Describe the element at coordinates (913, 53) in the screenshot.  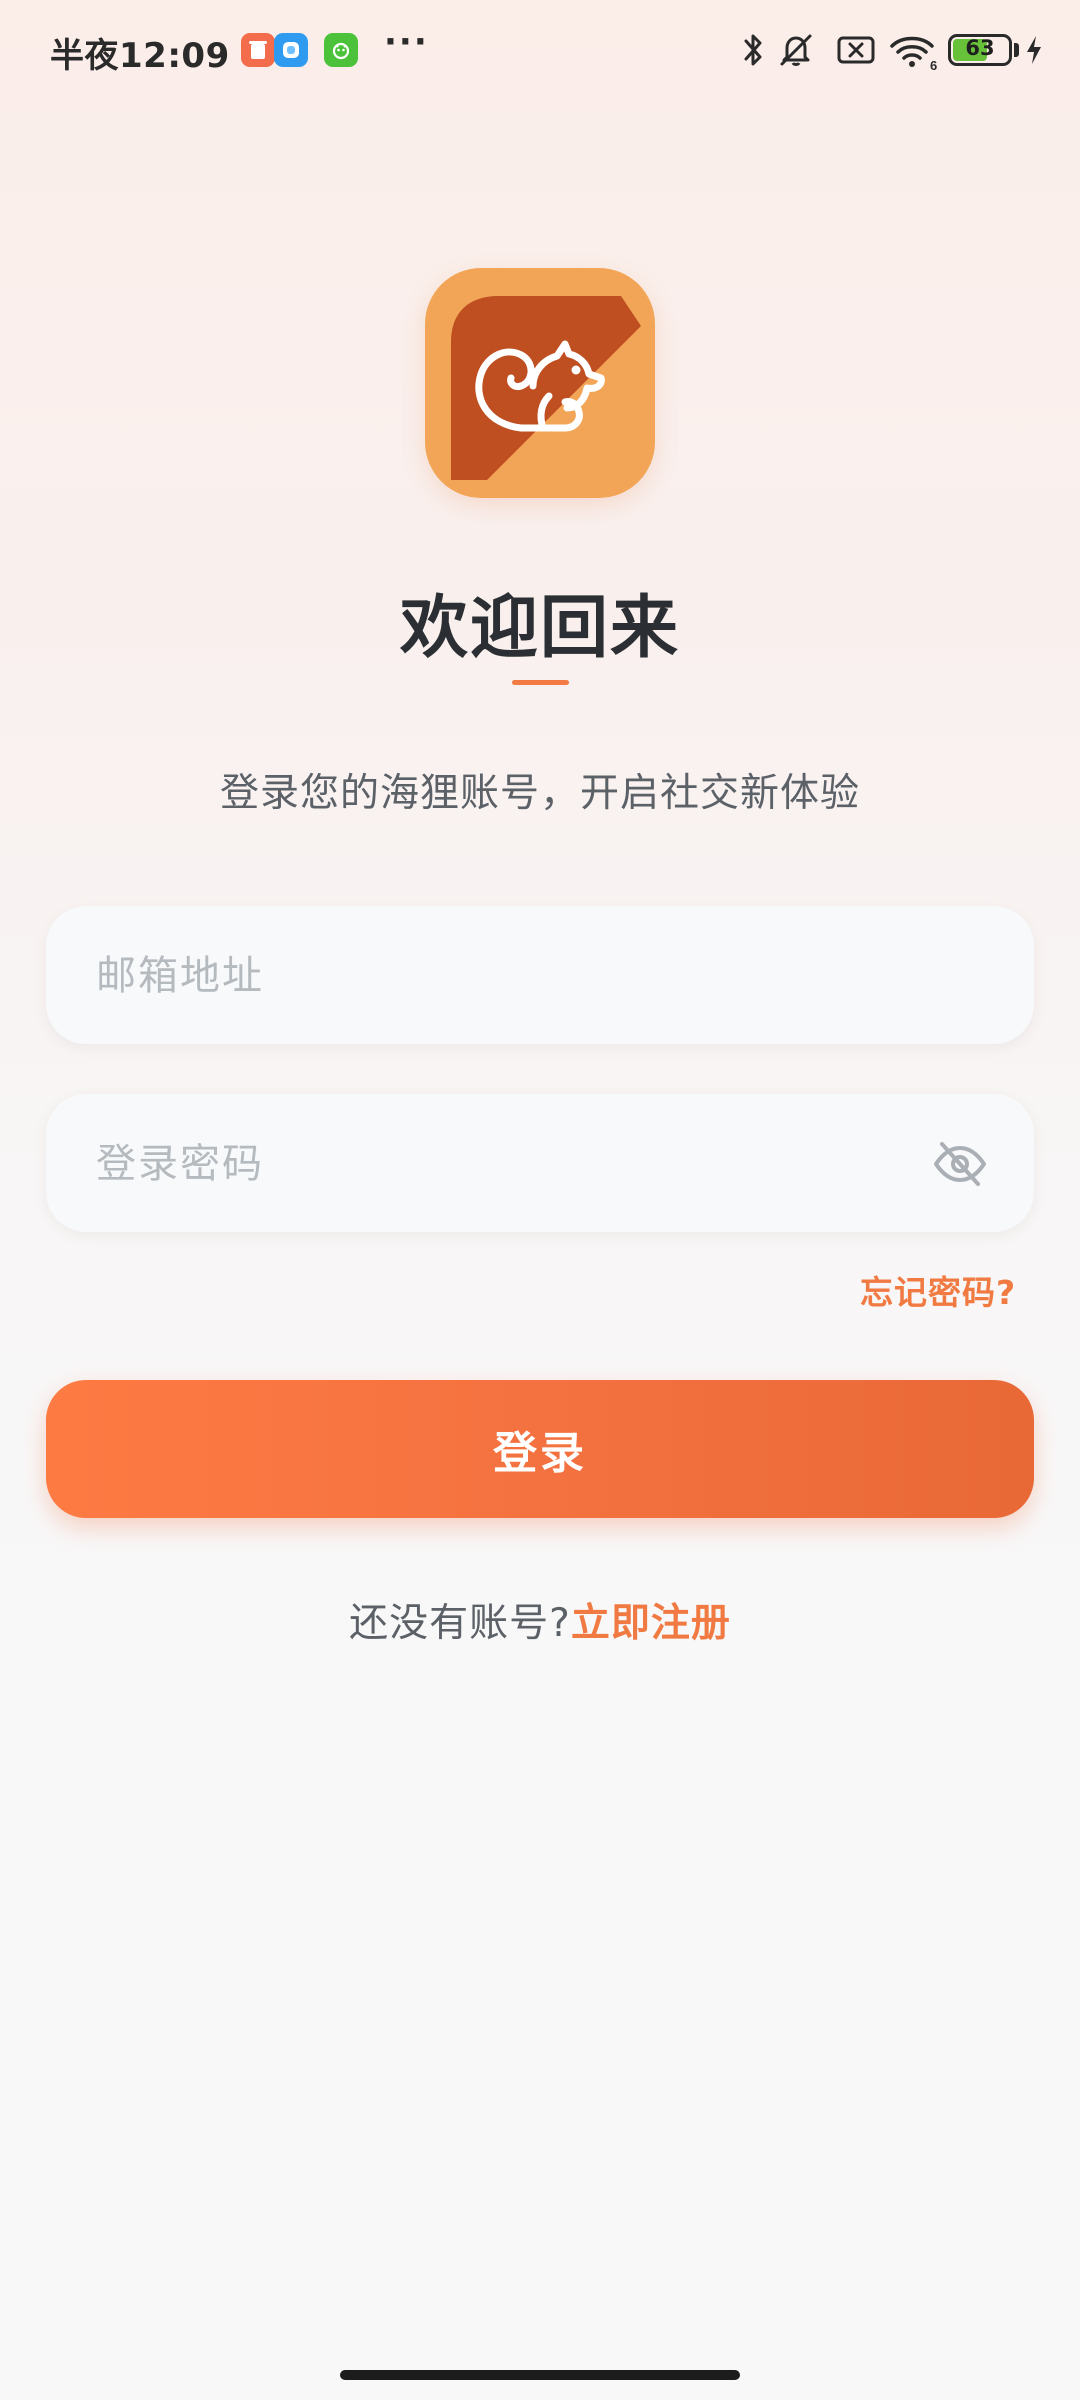
I see `wifi-icon: 6` at that location.